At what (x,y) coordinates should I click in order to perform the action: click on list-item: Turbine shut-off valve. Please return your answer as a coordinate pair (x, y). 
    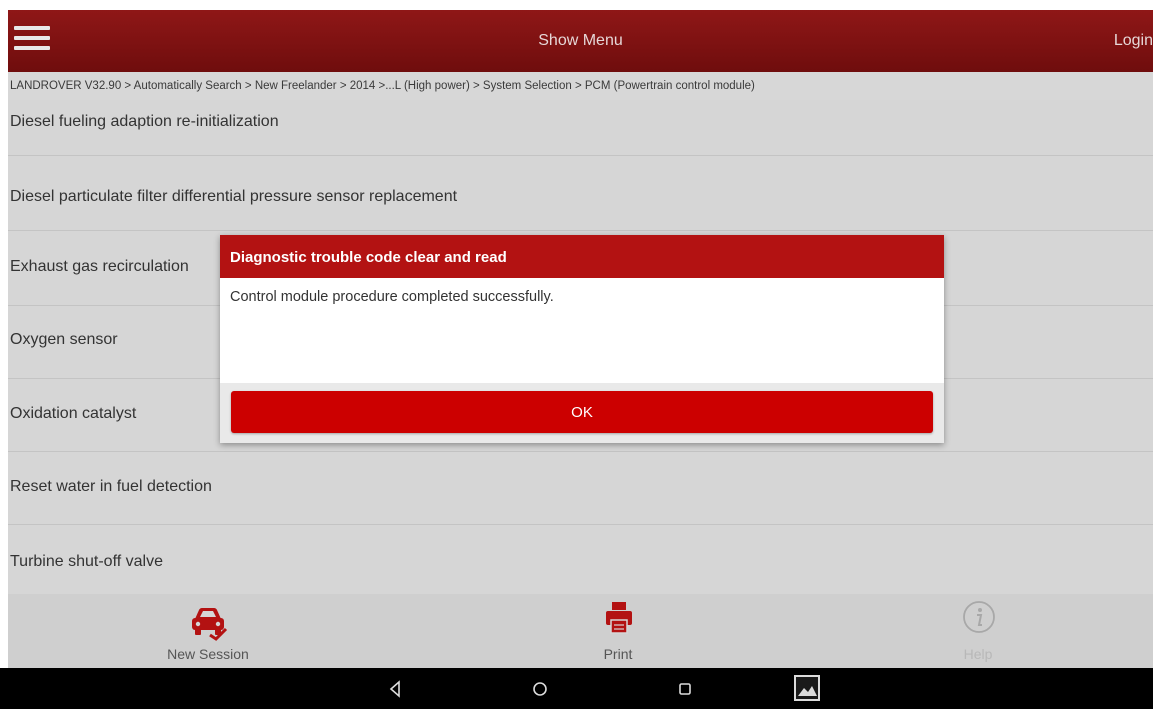
    Looking at the image, I should click on (580, 559).